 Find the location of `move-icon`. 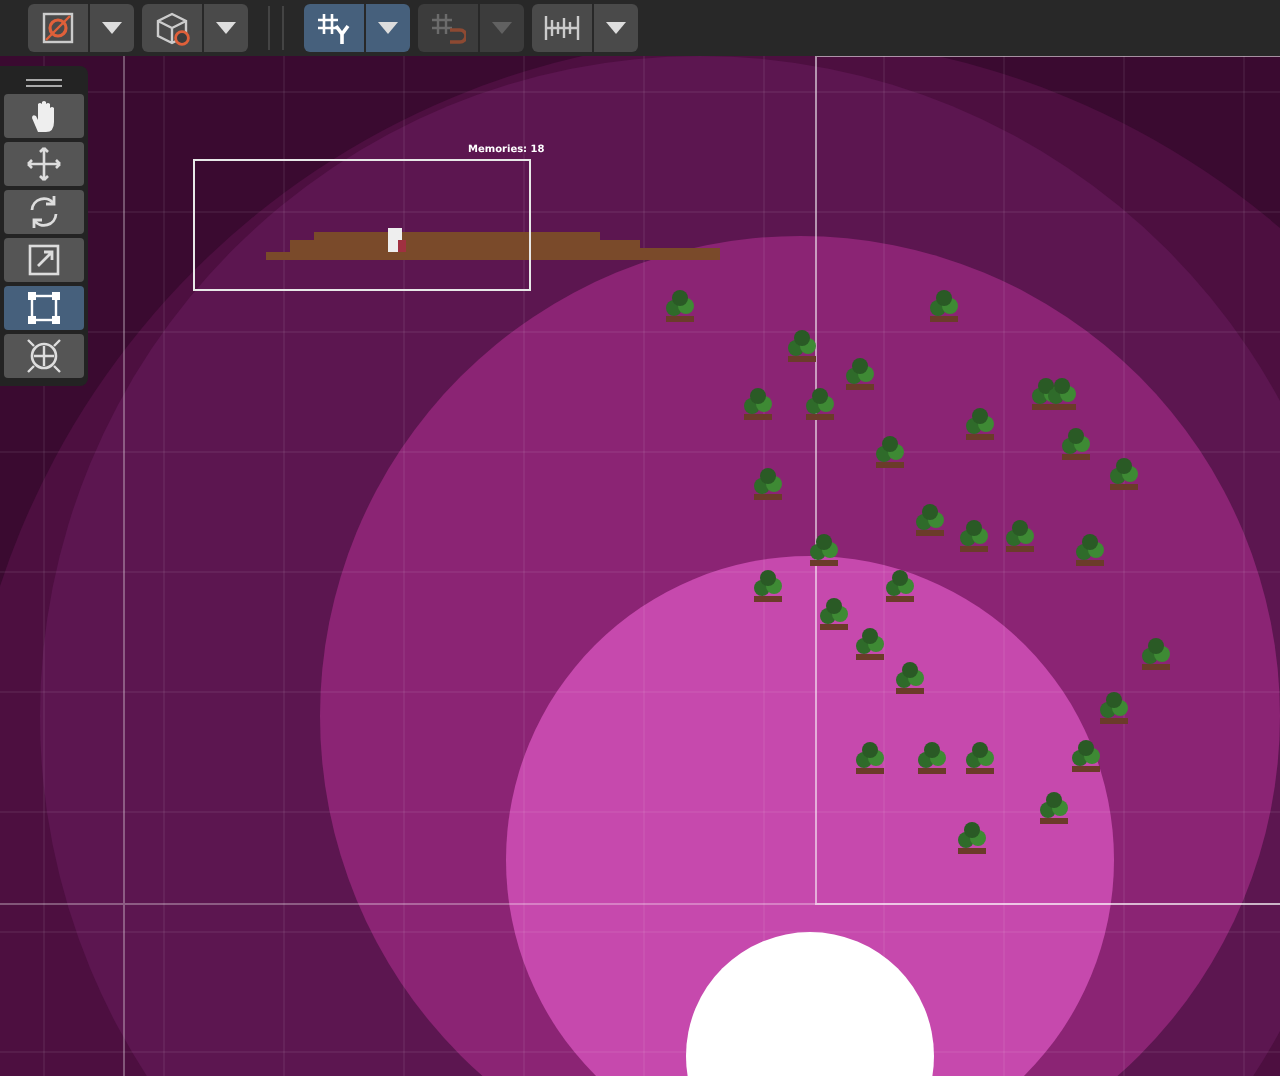

move-icon is located at coordinates (44, 164).